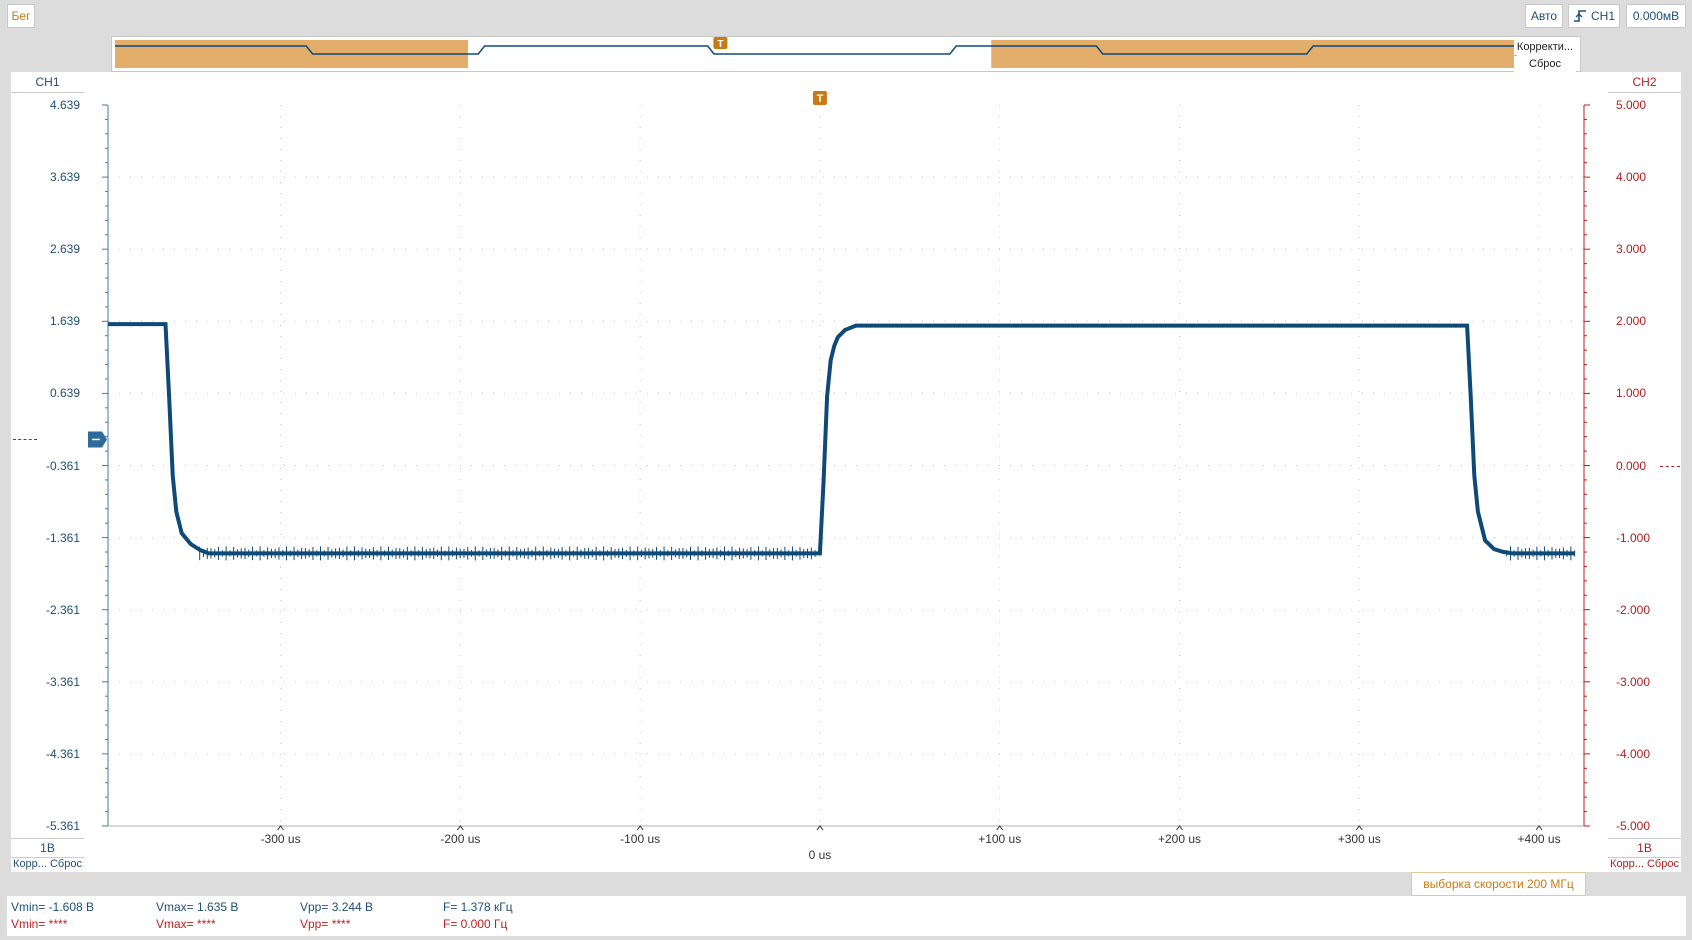  What do you see at coordinates (1179, 839) in the screenshot?
I see `time-tick-label: +200 us` at bounding box center [1179, 839].